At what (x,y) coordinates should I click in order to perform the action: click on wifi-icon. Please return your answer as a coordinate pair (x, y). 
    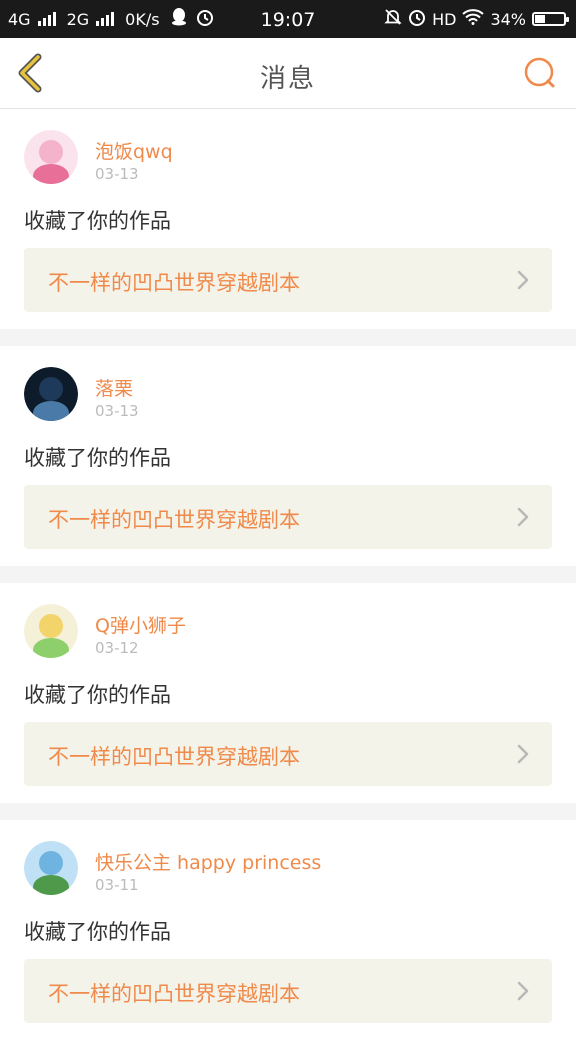
    Looking at the image, I should click on (473, 19).